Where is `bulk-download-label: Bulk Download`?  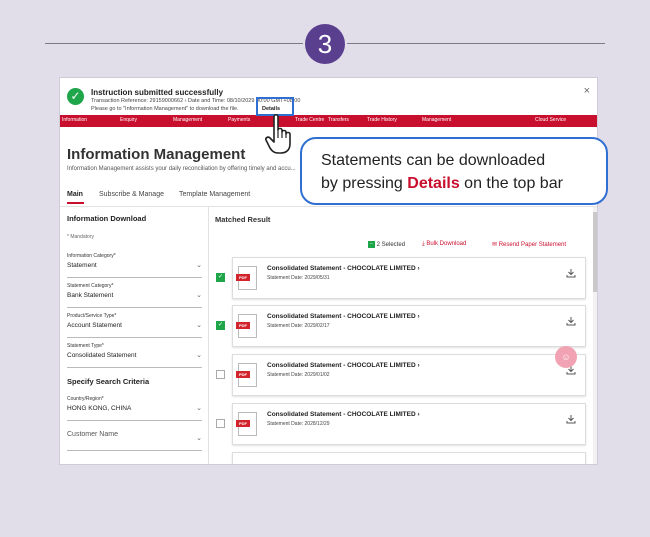 bulk-download-label: Bulk Download is located at coordinates (446, 244).